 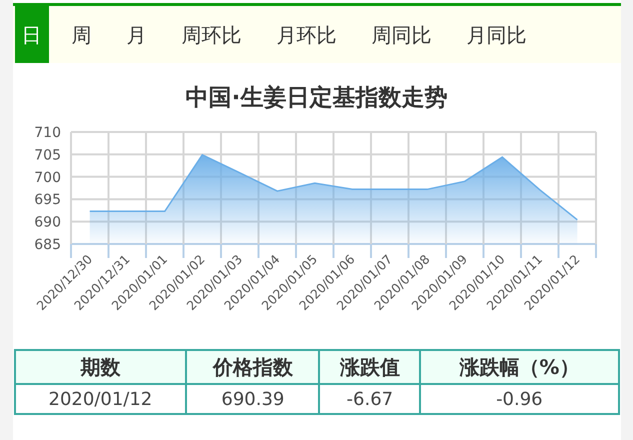 I want to click on period-tab: 周同比, so click(x=401, y=34).